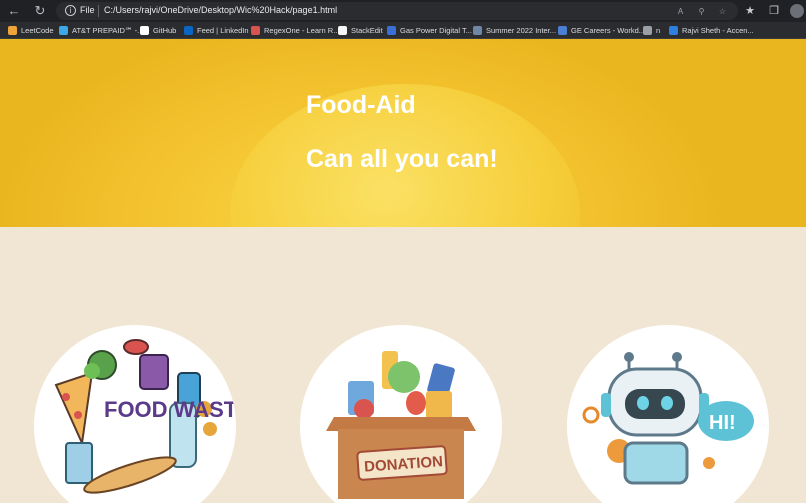 The height and width of the screenshot is (503, 806). Describe the element at coordinates (63, 30) in the screenshot. I see `att-icon` at that location.